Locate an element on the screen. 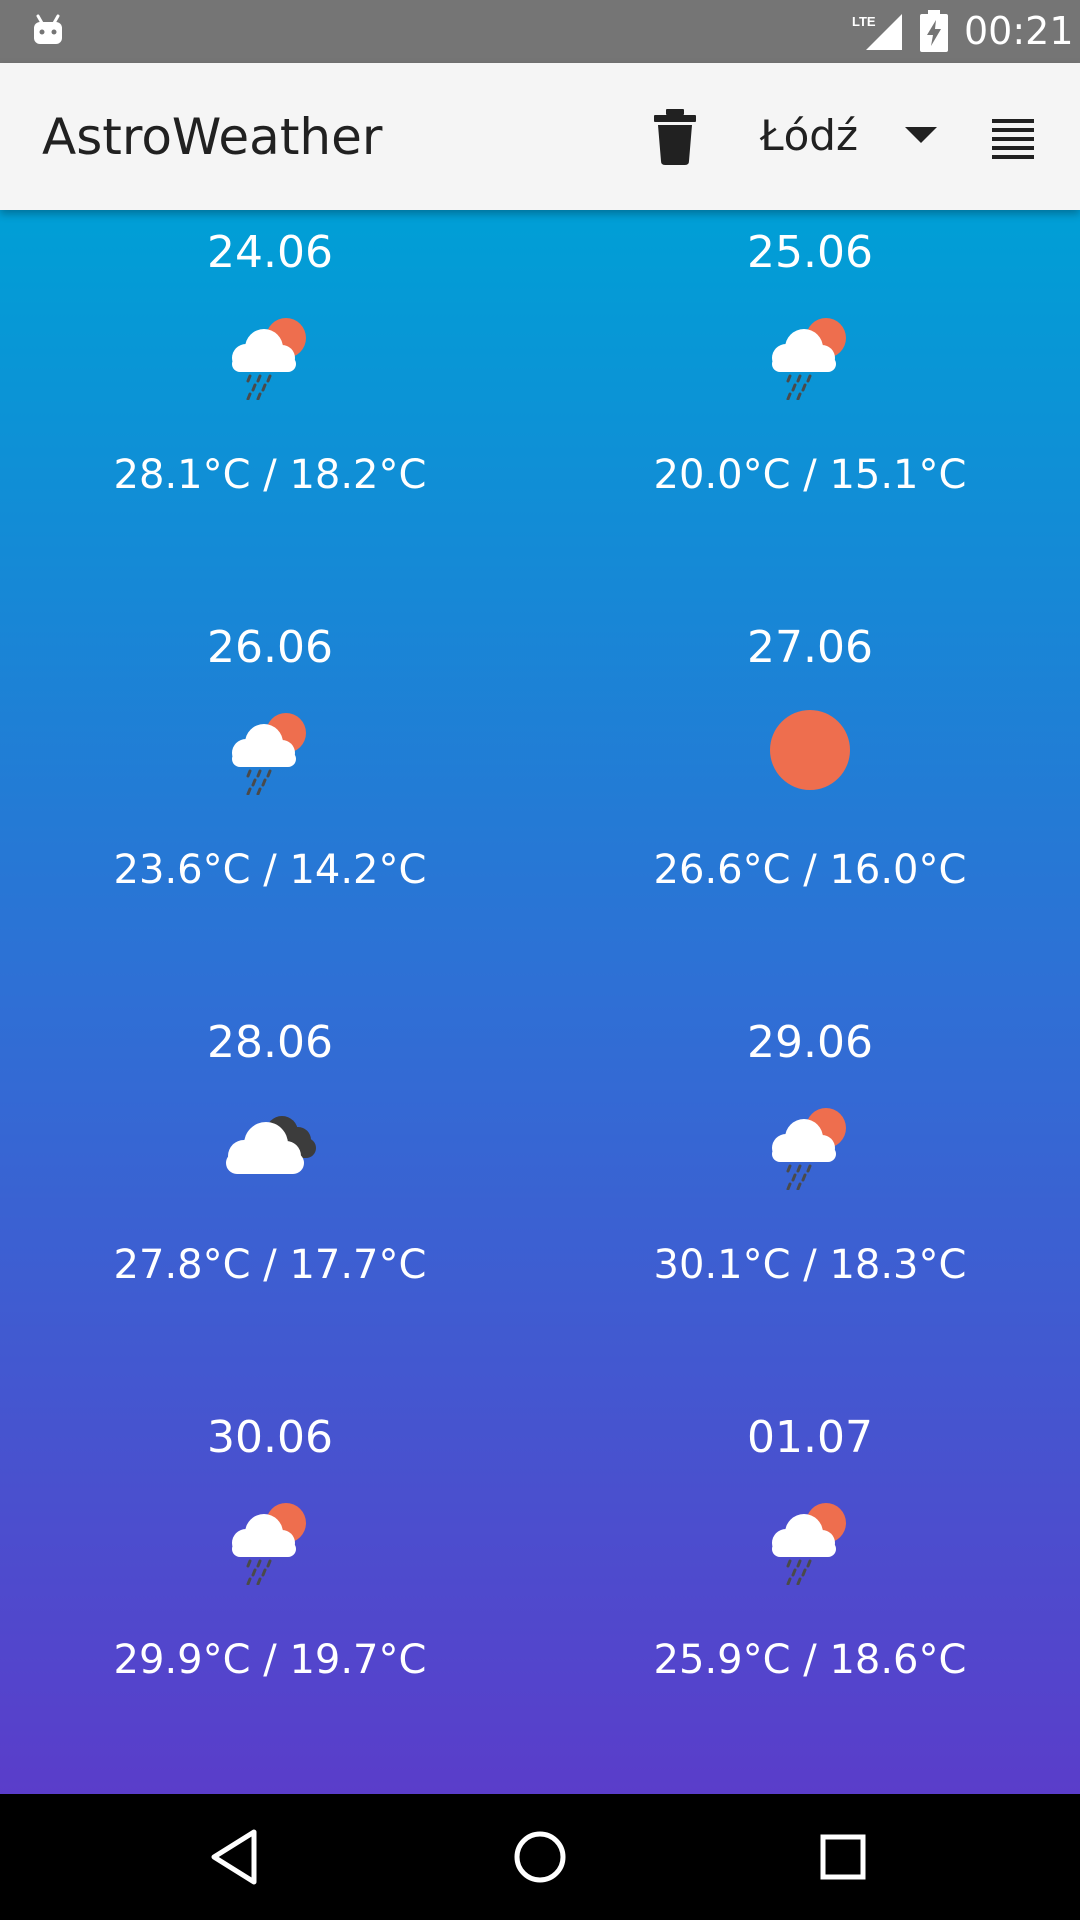  city-dropdown: Łódź is located at coordinates (850, 137).